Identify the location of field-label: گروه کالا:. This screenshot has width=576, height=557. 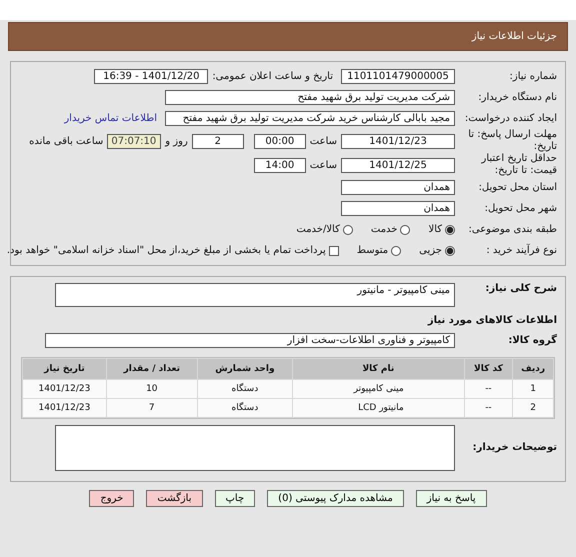
(532, 340).